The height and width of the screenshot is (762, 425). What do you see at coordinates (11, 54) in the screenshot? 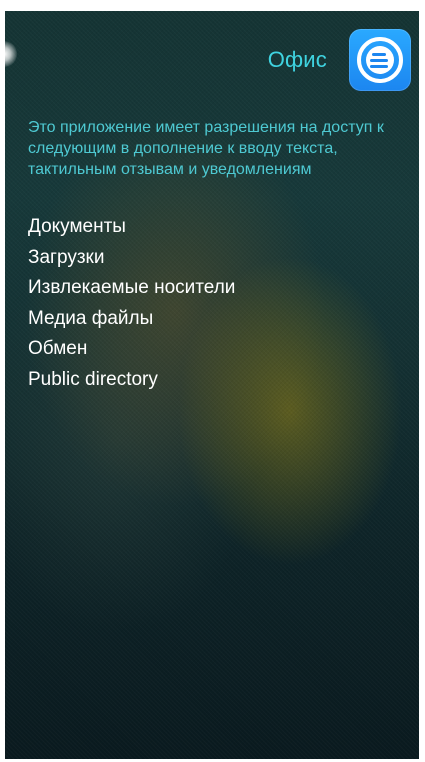
I see `pulley-glow-indicator` at bounding box center [11, 54].